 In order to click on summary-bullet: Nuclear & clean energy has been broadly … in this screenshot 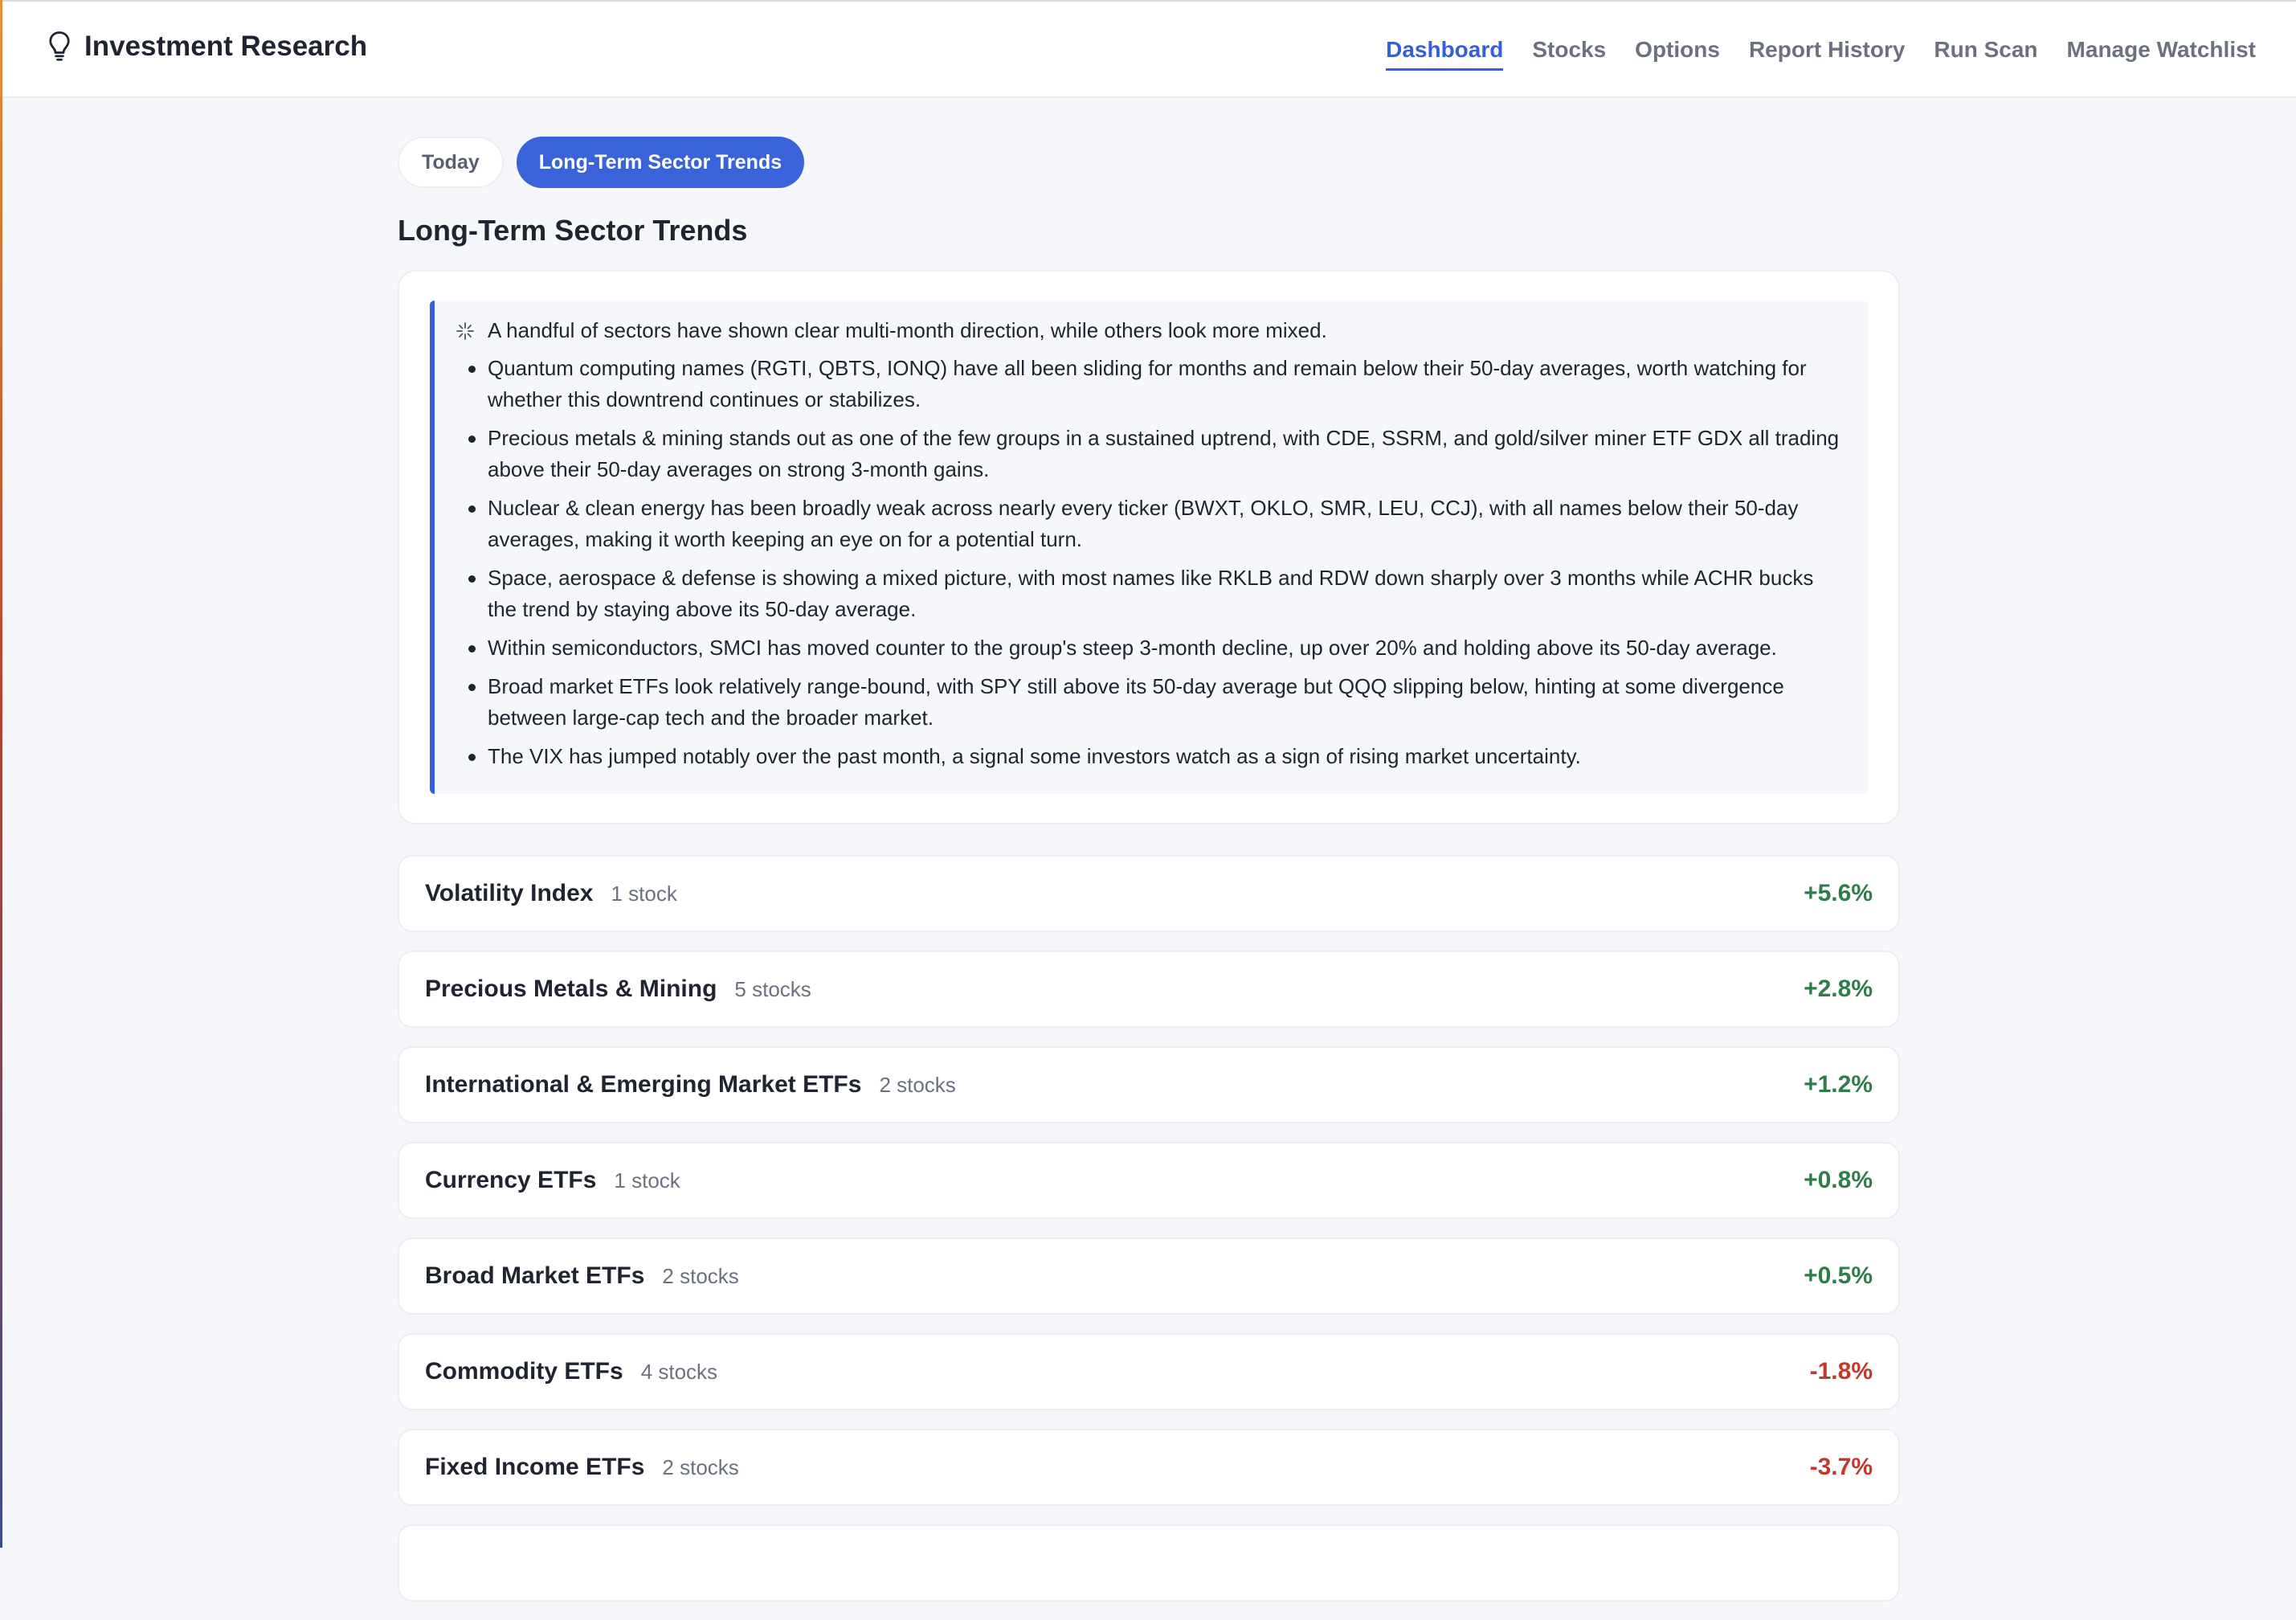, I will do `click(1156, 524)`.